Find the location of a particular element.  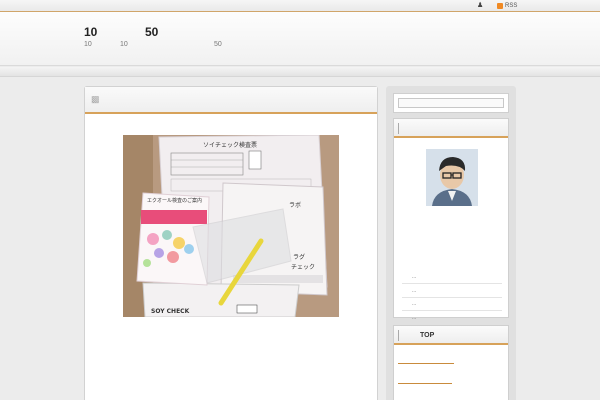

rss-link: RSS is located at coordinates (511, 6).